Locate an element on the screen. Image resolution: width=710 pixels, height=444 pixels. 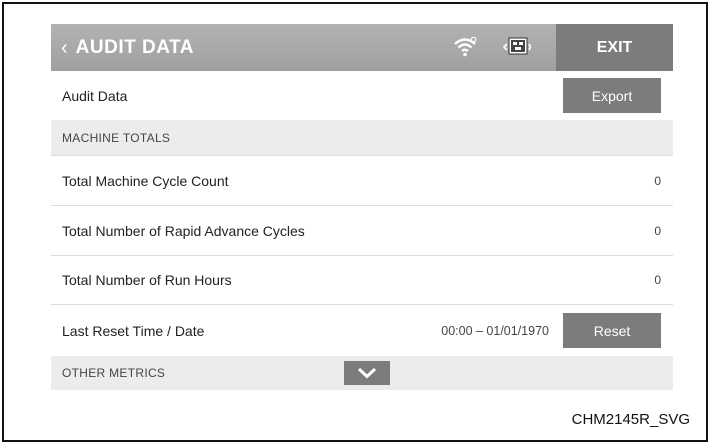
row-label: Total Machine Cycle Count is located at coordinates (145, 180).